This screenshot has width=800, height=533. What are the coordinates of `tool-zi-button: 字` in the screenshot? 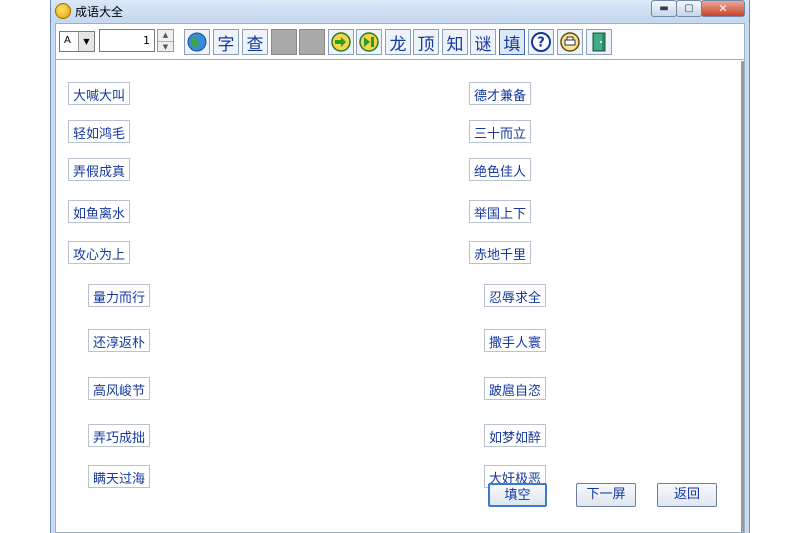 It's located at (226, 42).